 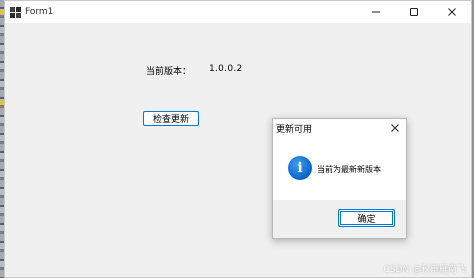 I want to click on dialog-close-icon, so click(x=395, y=128).